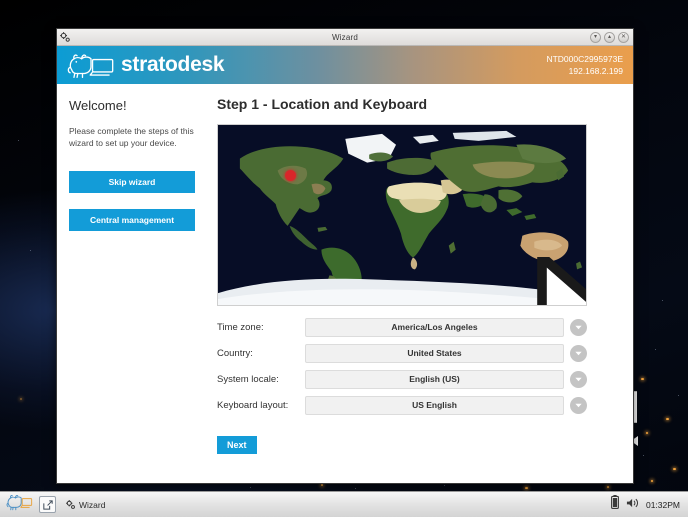 This screenshot has width=688, height=517. Describe the element at coordinates (434, 353) in the screenshot. I see `country-select: United States` at that location.